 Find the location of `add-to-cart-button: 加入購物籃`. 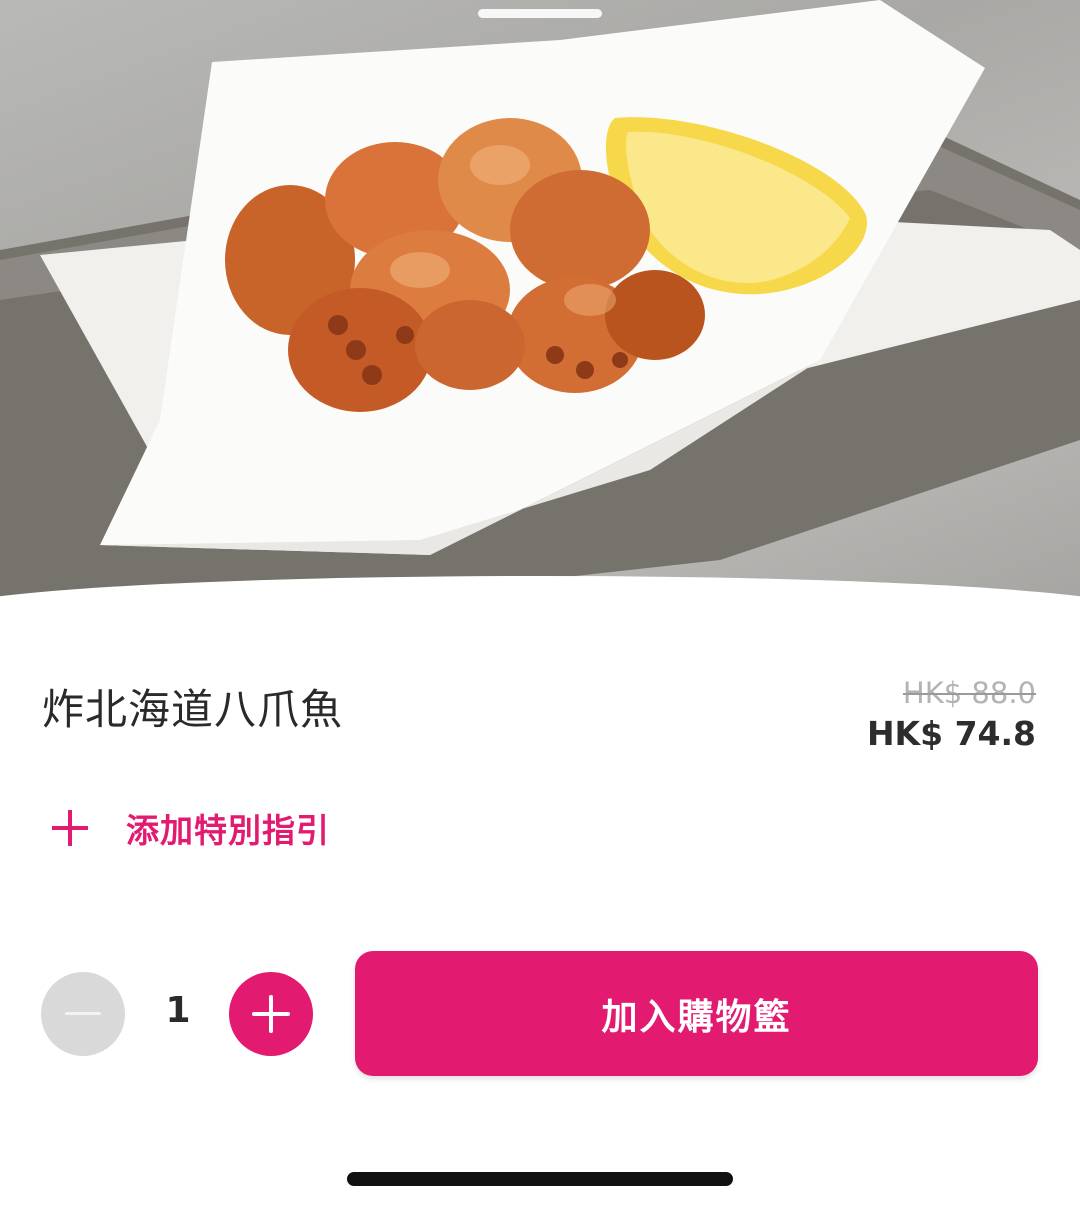

add-to-cart-button: 加入購物籃 is located at coordinates (696, 1013).